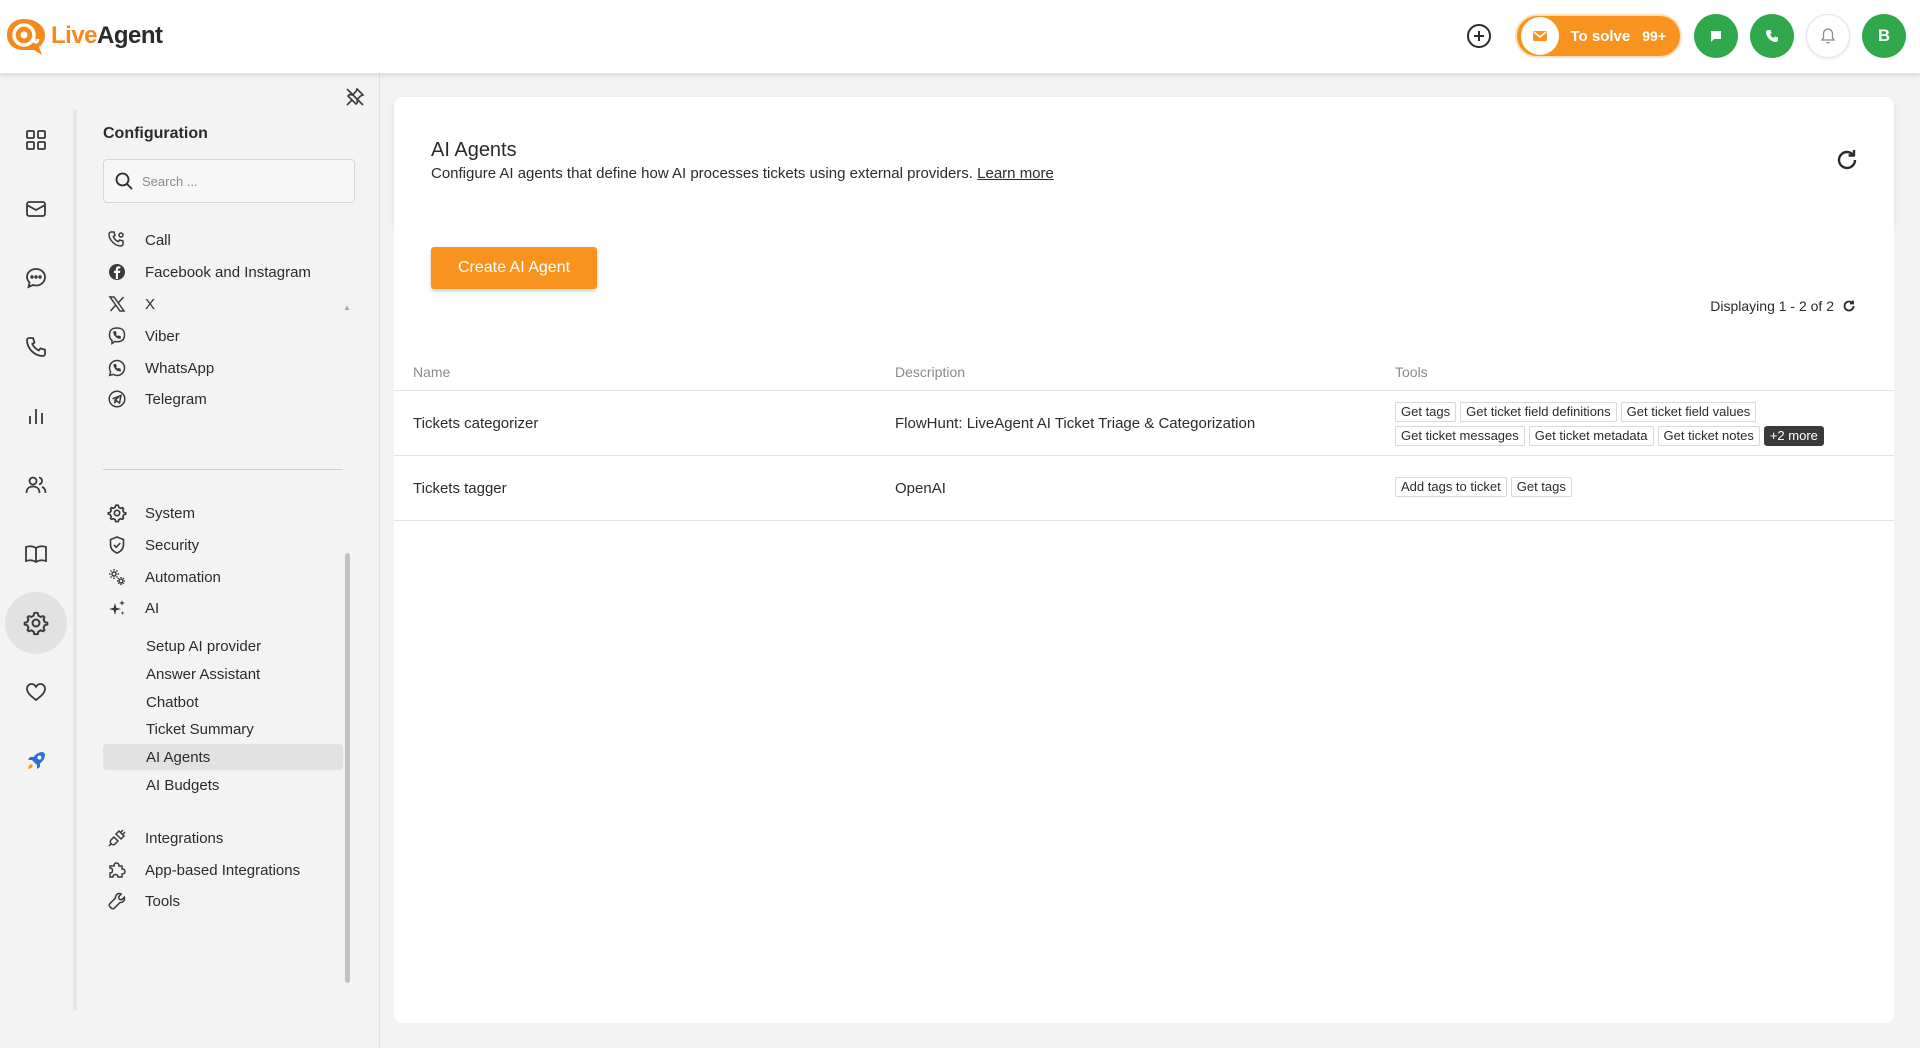 The image size is (1920, 1048). I want to click on add-new-button, so click(1479, 36).